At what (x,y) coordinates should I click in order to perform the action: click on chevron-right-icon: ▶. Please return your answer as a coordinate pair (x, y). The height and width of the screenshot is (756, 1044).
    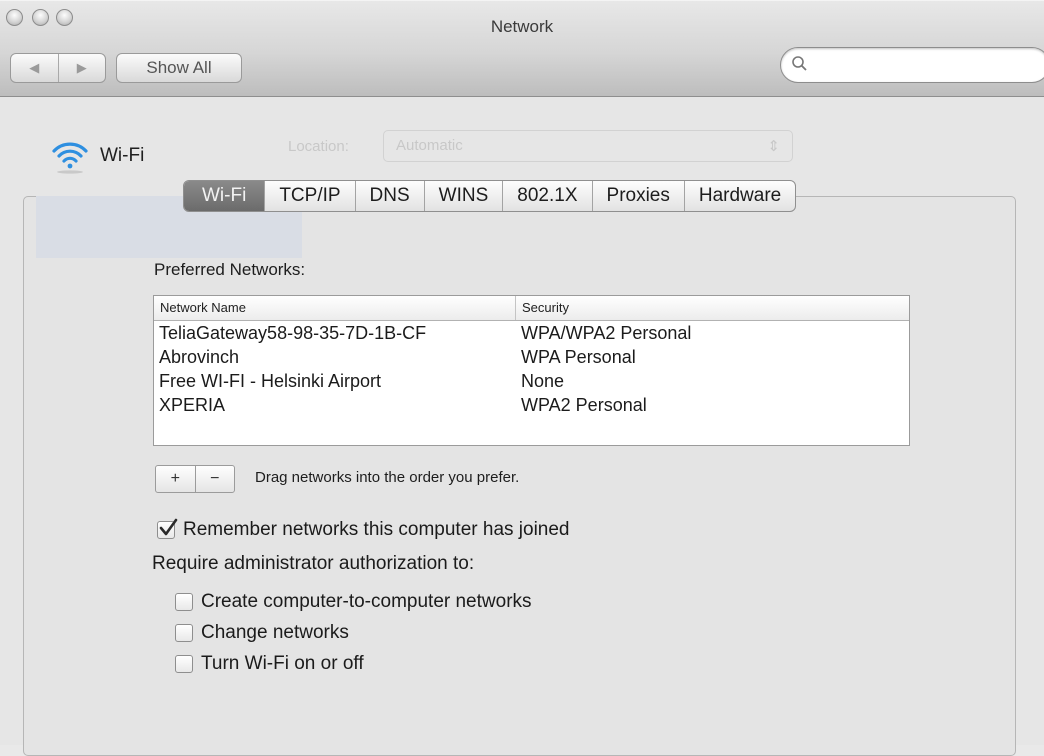
    Looking at the image, I should click on (81, 67).